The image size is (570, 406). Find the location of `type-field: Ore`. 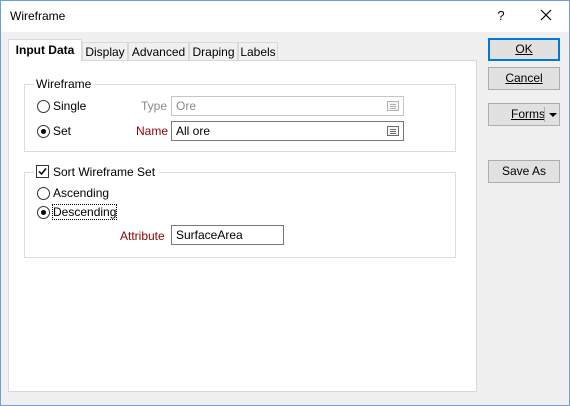

type-field: Ore is located at coordinates (287, 106).